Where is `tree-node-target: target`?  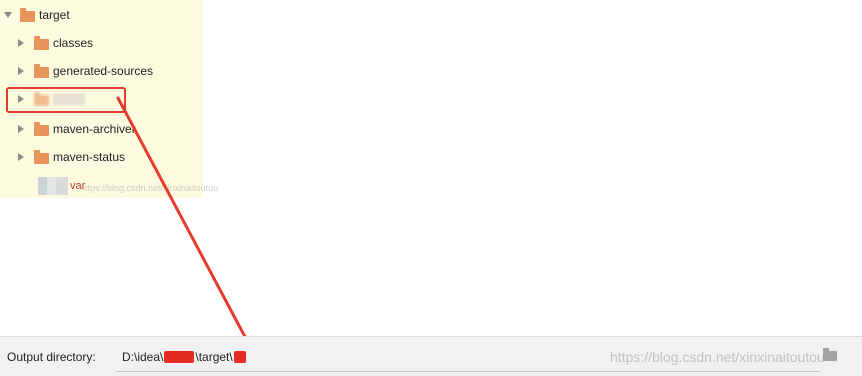 tree-node-target: target is located at coordinates (37, 15).